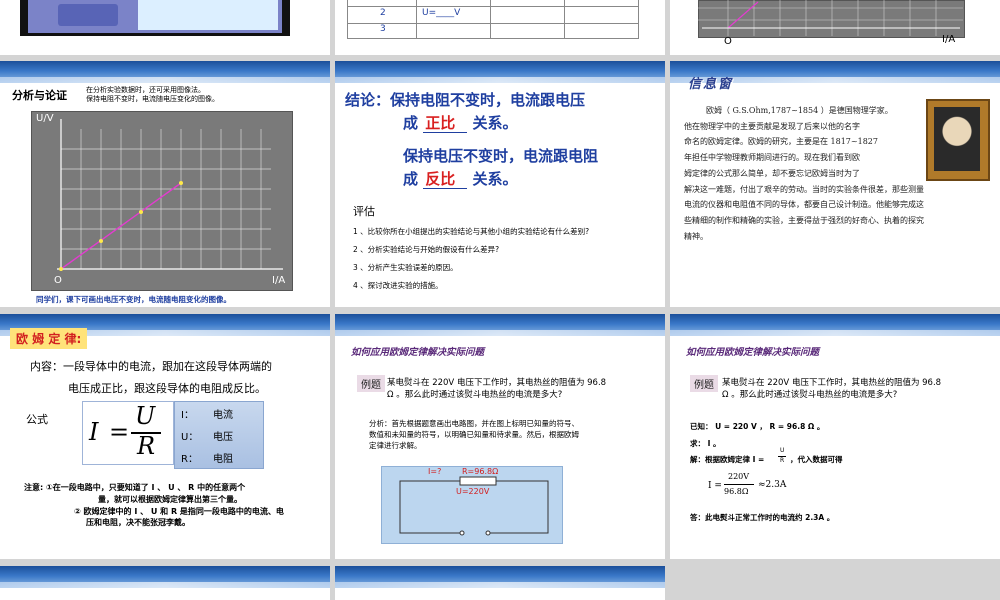 The width and height of the screenshot is (1000, 600). Describe the element at coordinates (804, 189) in the screenshot. I see `bio-line: 解决这一难题，付出了艰辛的劳动。当时的实验条件很差，那些测量` at that location.